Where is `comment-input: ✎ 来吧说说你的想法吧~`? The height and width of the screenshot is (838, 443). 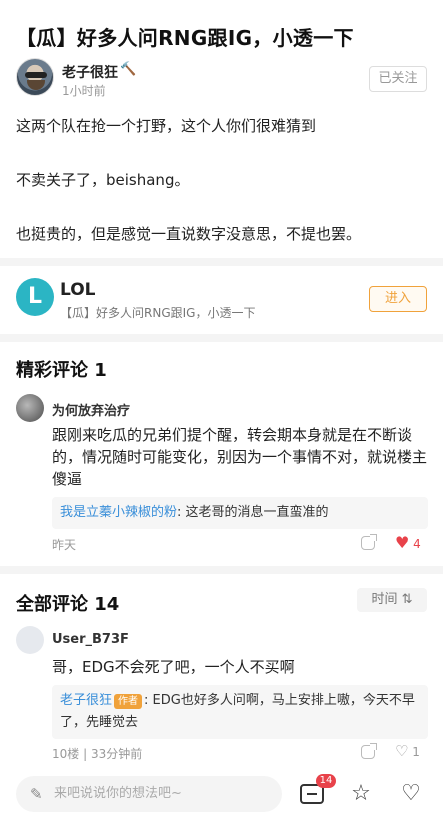 comment-input: ✎ 来吧说说你的想法吧~ is located at coordinates (149, 794).